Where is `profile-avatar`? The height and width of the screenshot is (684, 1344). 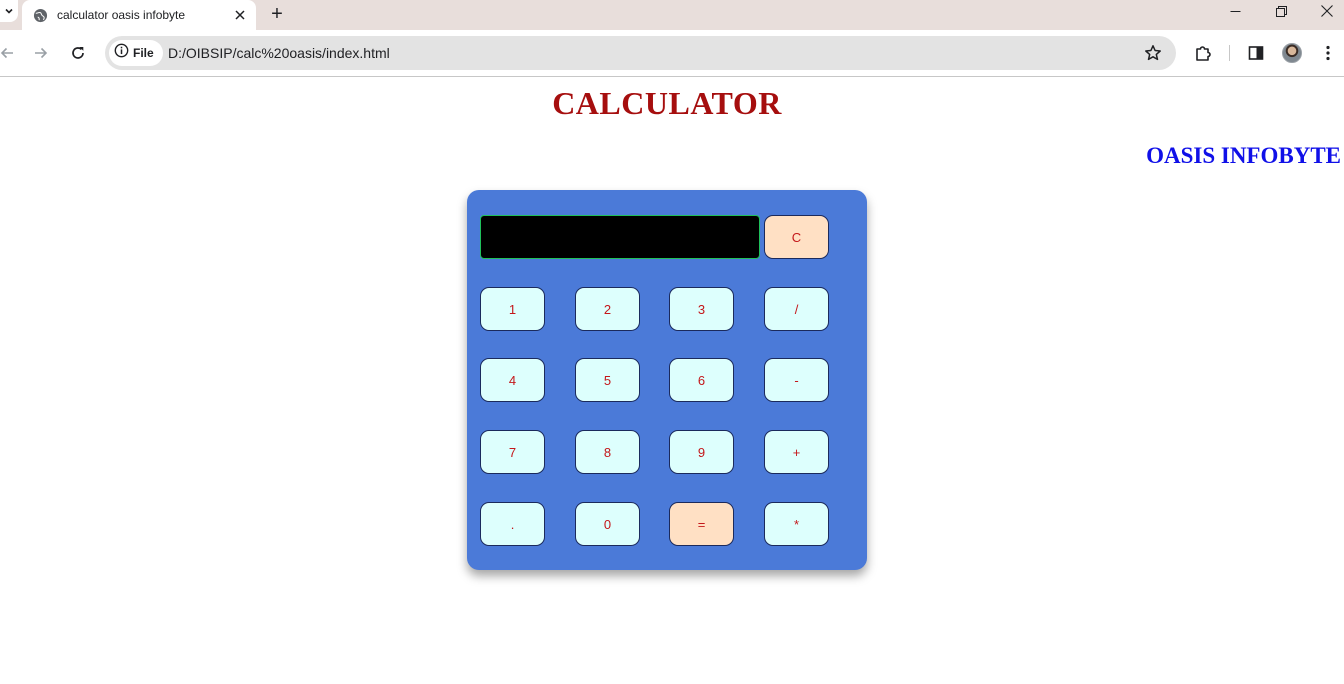 profile-avatar is located at coordinates (1292, 53).